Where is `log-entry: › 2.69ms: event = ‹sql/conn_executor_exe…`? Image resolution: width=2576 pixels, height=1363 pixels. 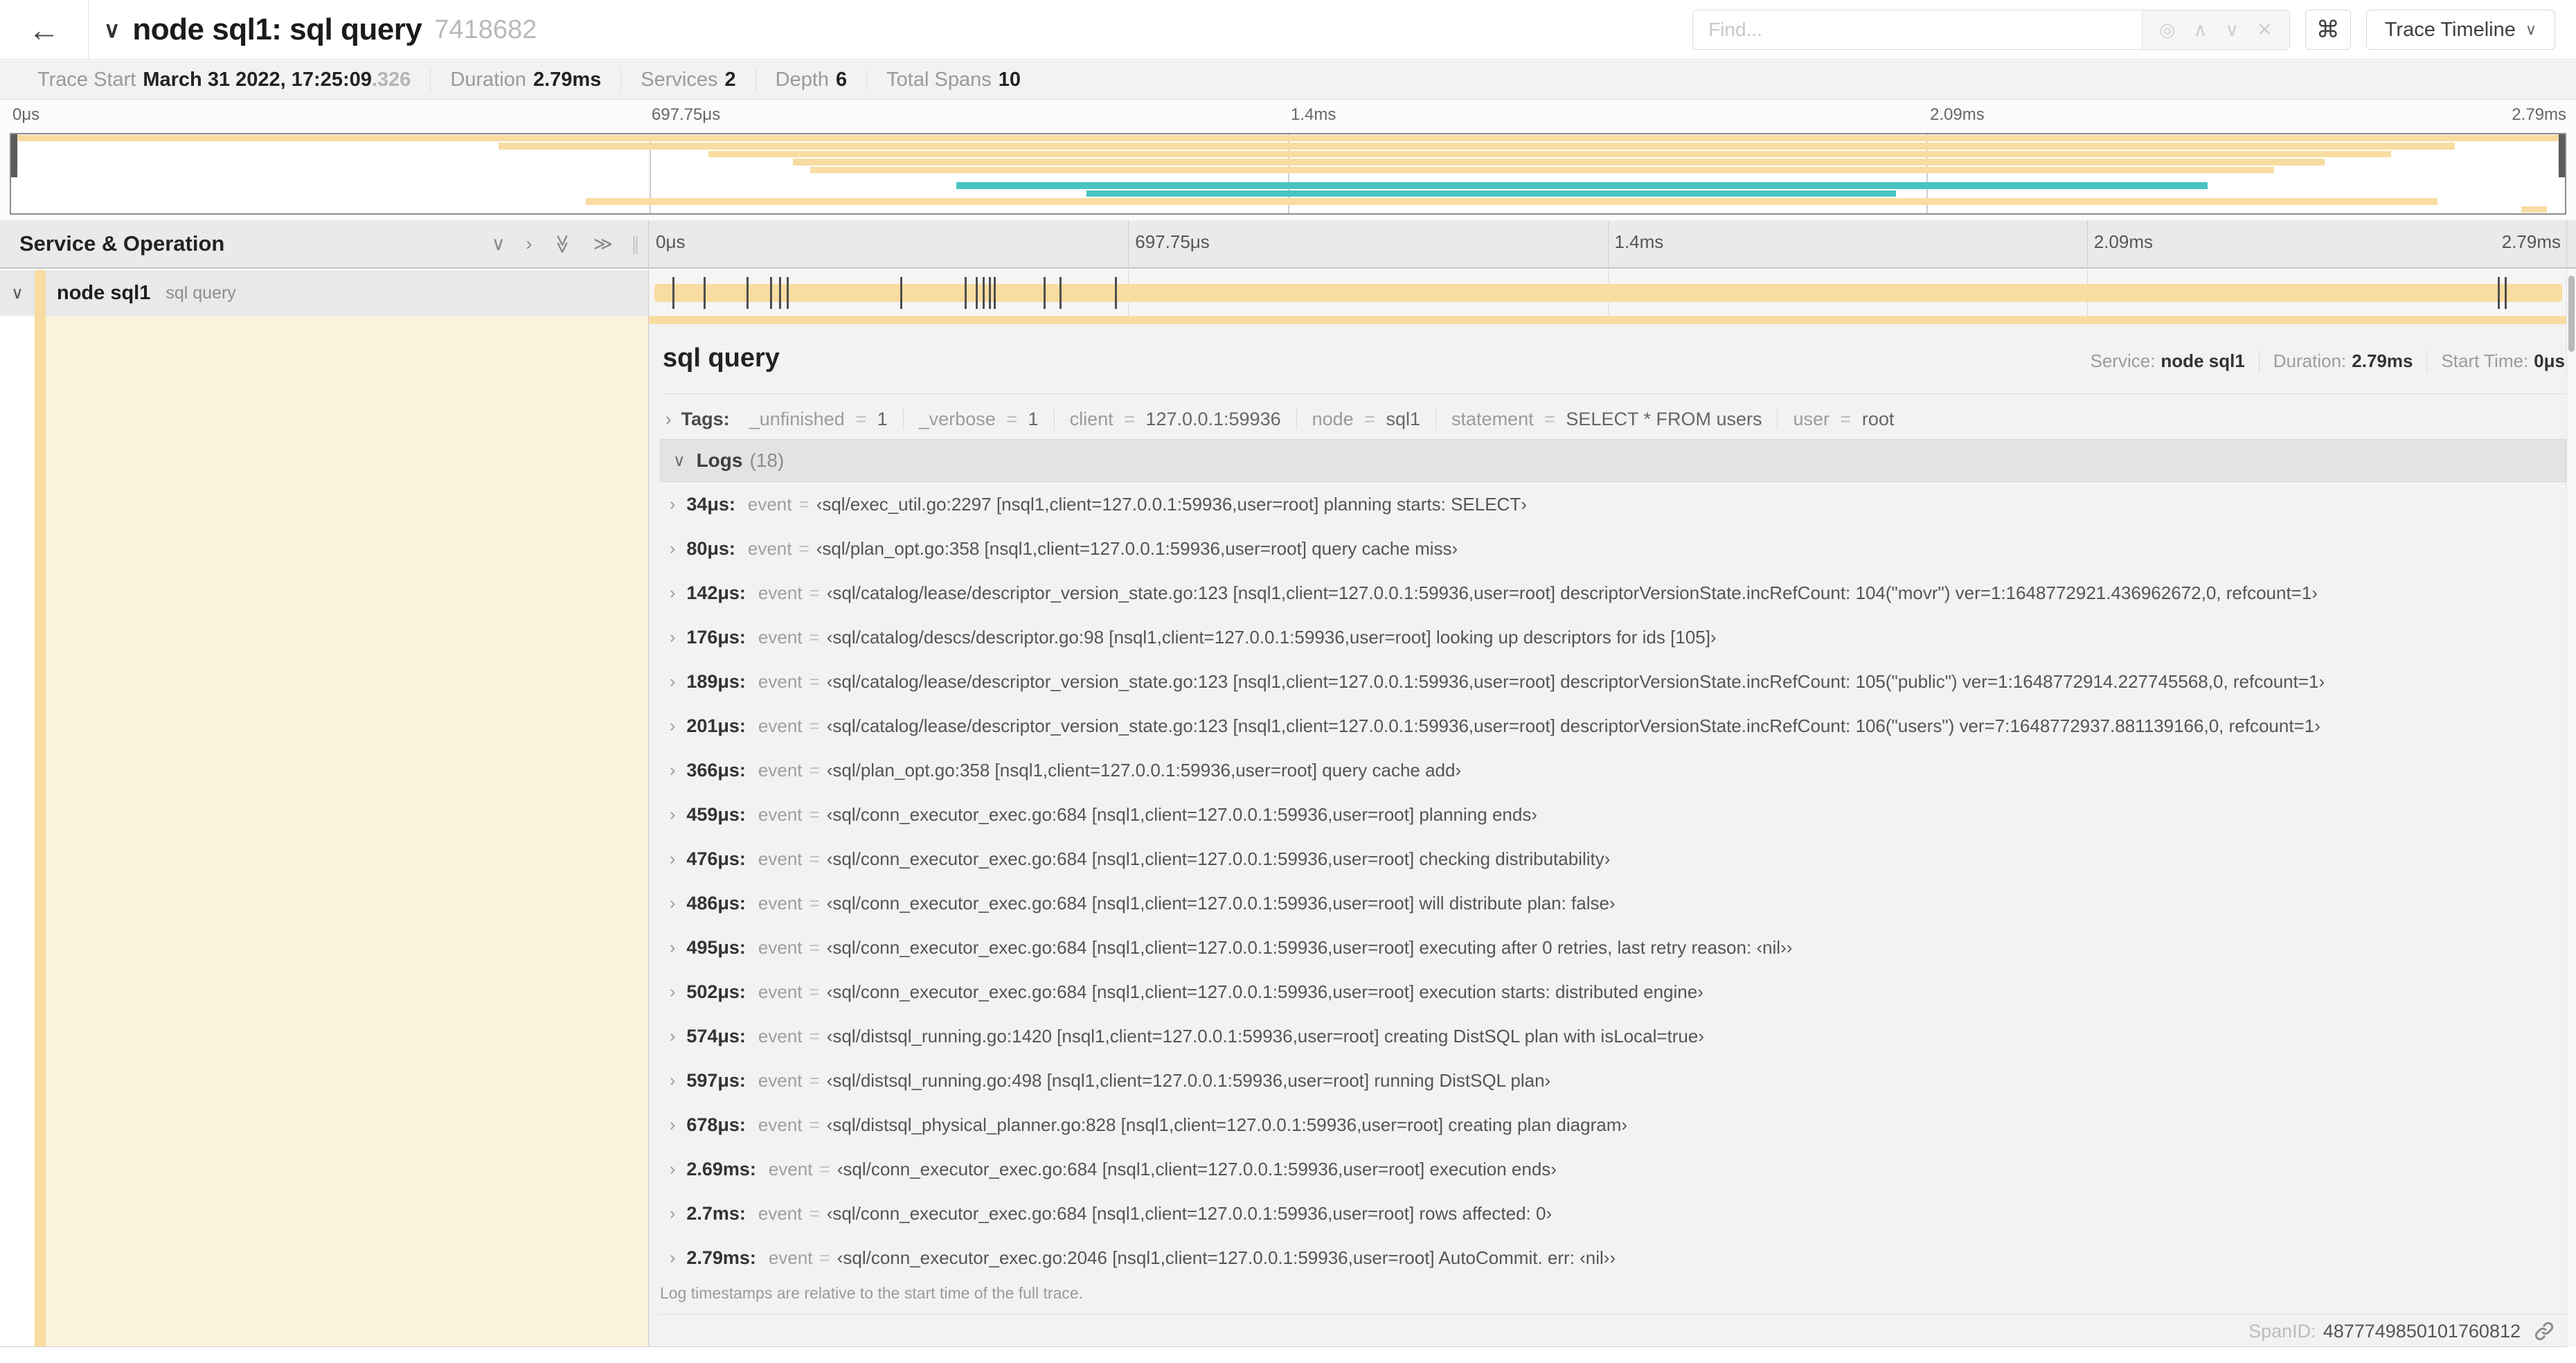
log-entry: › 2.69ms: event = ‹sql/conn_executor_exe… is located at coordinates (1613, 1169).